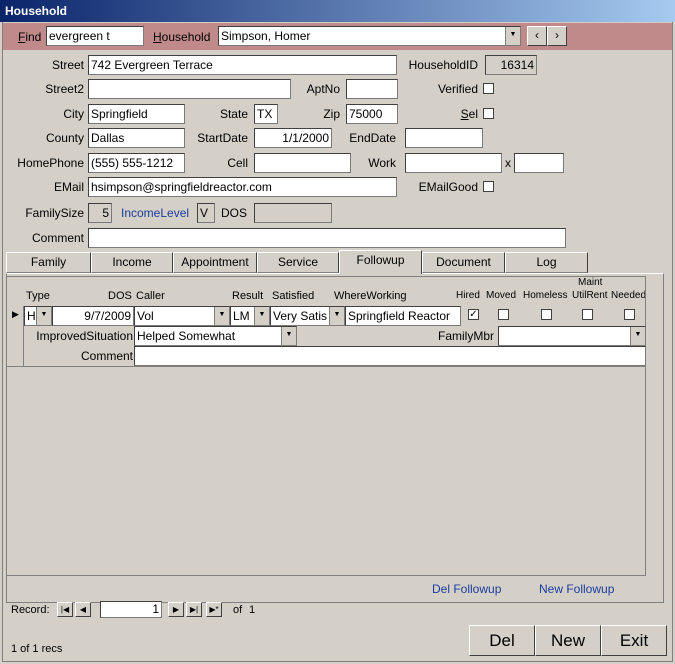  I want to click on new-button: New, so click(568, 640).